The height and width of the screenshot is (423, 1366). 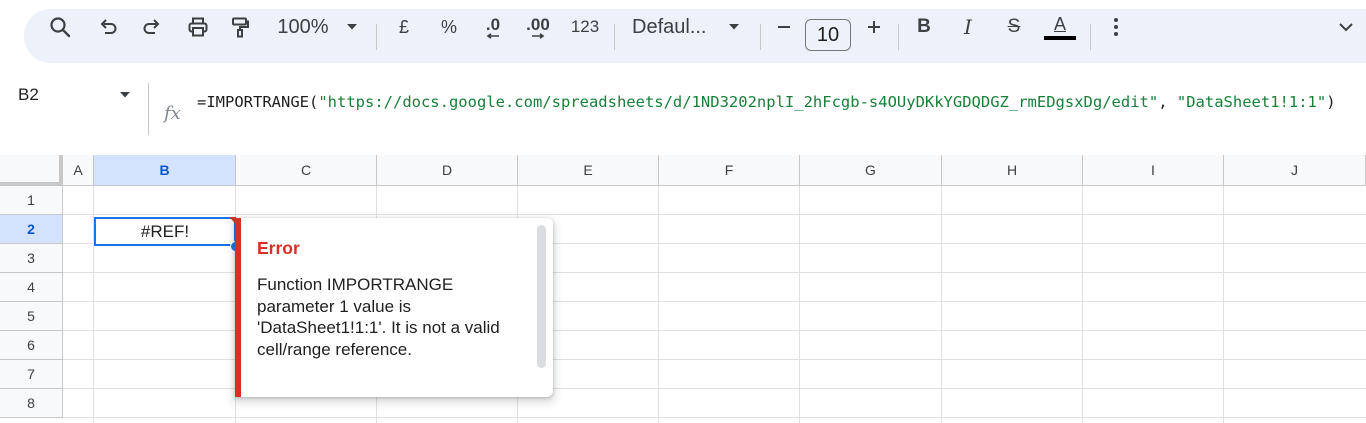 I want to click on bold-button: B, so click(x=924, y=27).